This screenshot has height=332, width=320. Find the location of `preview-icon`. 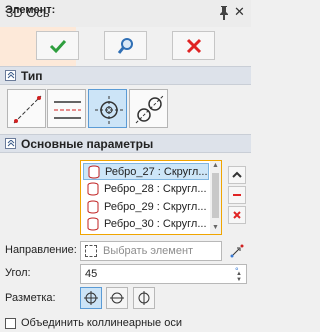

preview-icon is located at coordinates (125, 46).